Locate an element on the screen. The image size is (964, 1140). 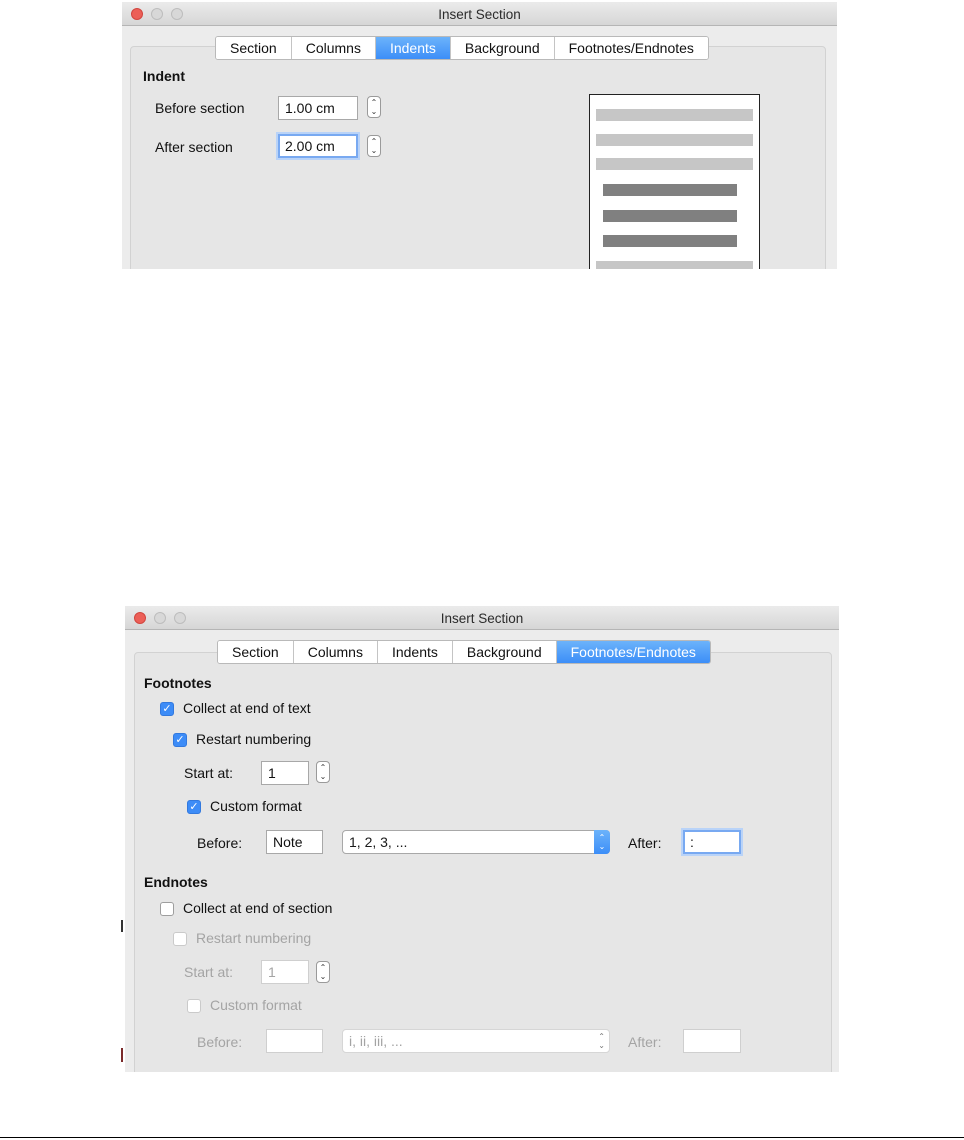
collect-end-of-section-label: Collect at end of section is located at coordinates (257, 908).